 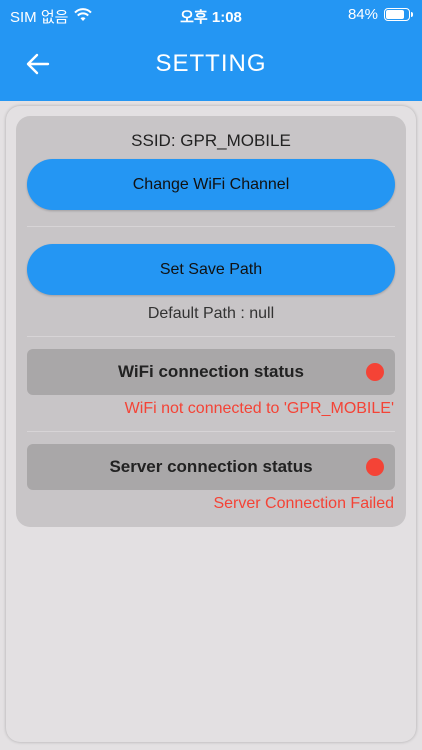 I want to click on wifi-status-indicator, so click(x=375, y=372).